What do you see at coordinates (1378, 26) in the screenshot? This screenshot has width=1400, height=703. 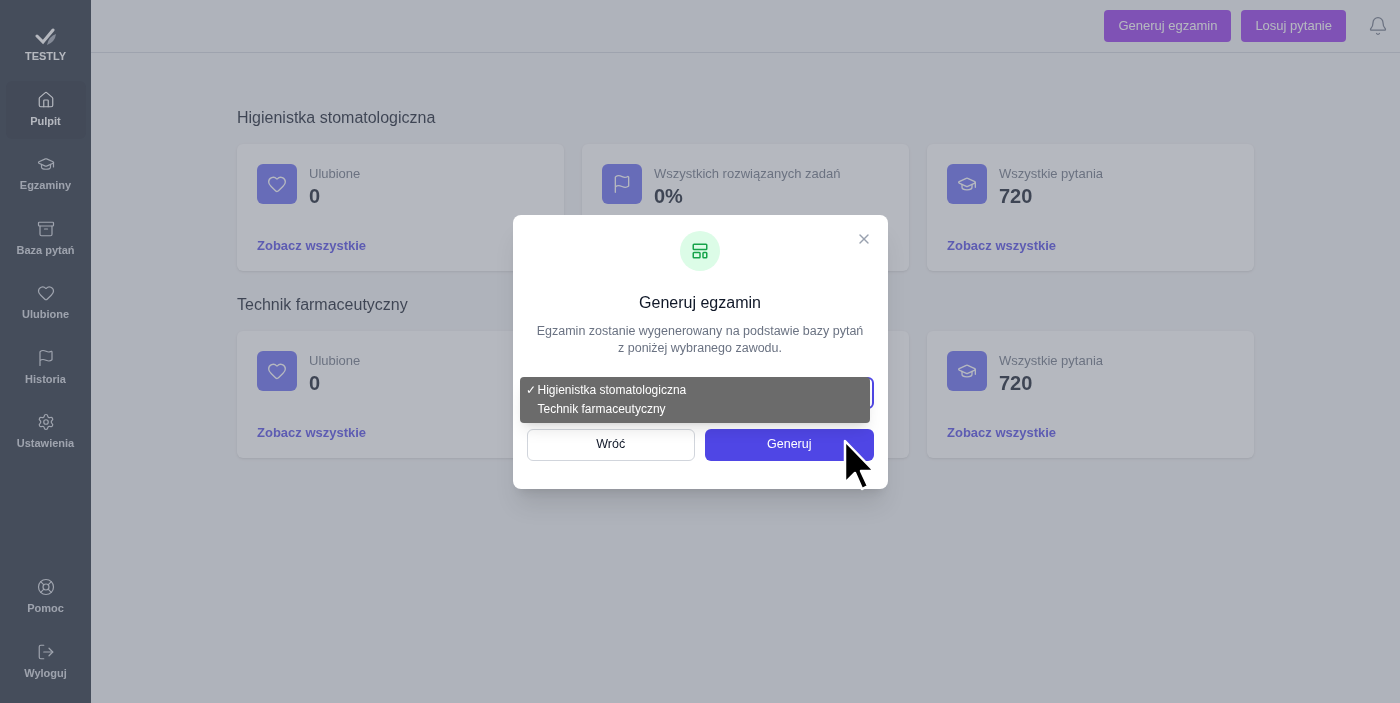 I see `notification-bell-icon` at bounding box center [1378, 26].